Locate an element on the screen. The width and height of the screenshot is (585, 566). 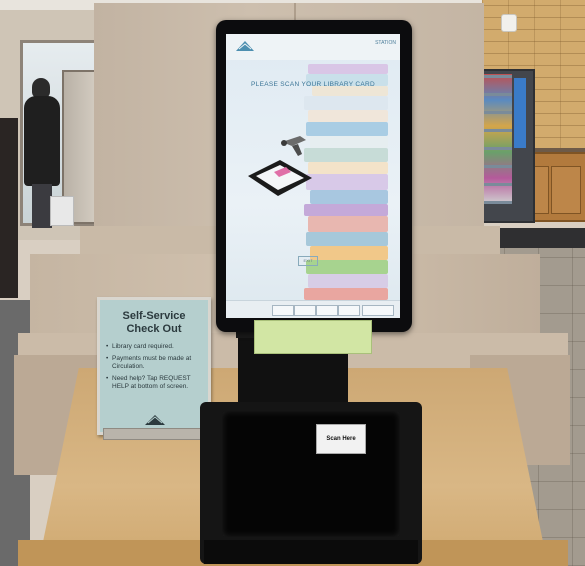
scan-surface is located at coordinates (311, 474).